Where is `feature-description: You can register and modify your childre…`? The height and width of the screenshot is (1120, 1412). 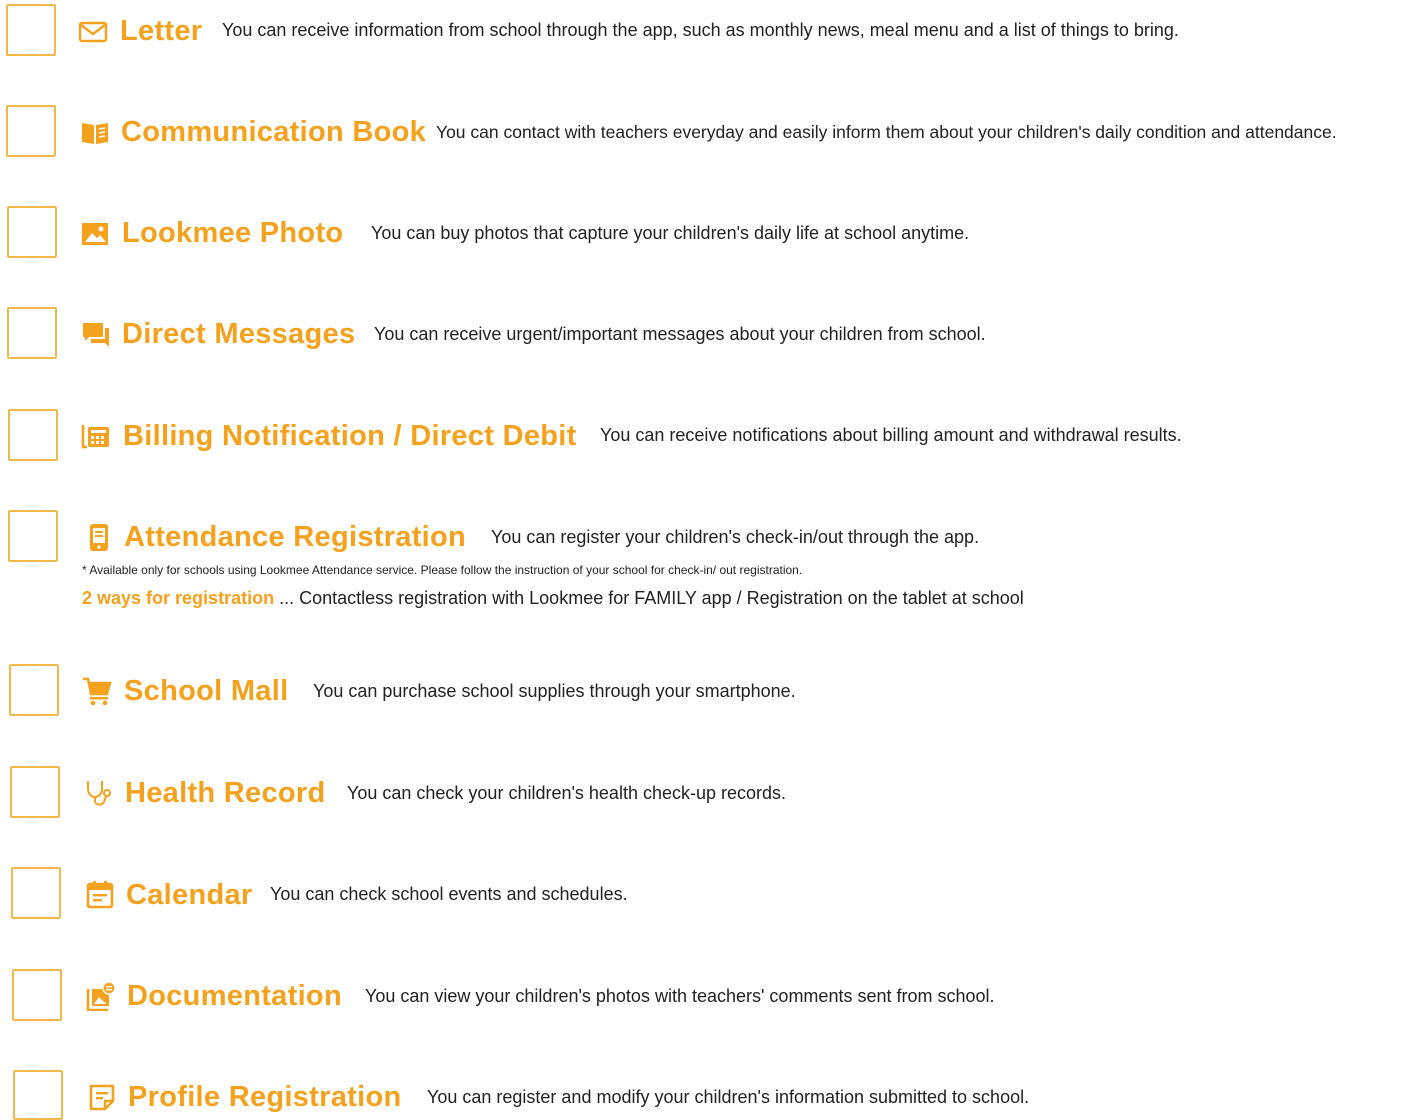
feature-description: You can register and modify your childre… is located at coordinates (728, 1097).